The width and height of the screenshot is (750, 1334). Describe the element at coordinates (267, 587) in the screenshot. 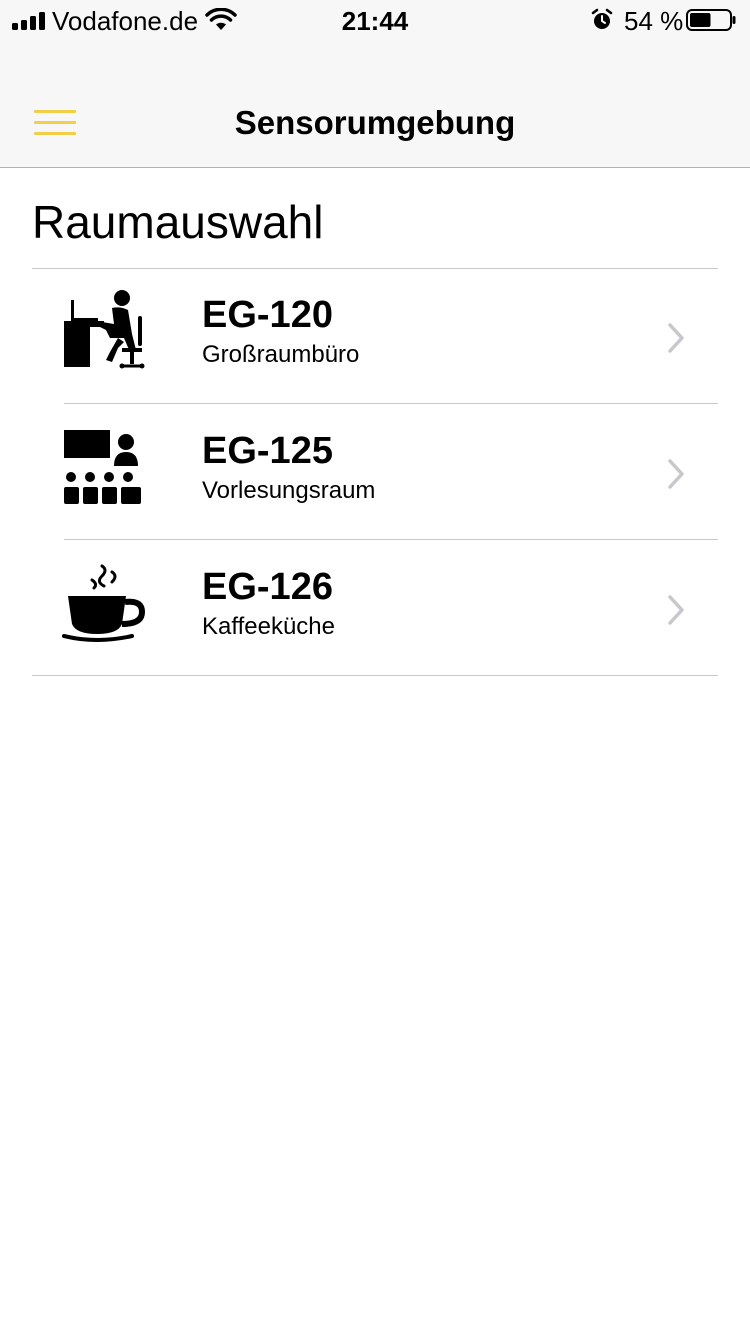

I see `room-title: EG-126` at that location.